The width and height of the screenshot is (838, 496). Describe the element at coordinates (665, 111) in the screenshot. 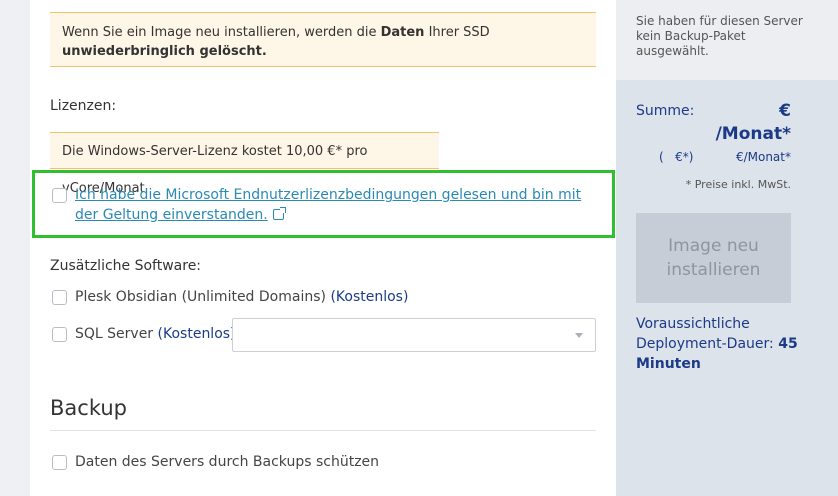

I see `sum-label: Summe:` at that location.